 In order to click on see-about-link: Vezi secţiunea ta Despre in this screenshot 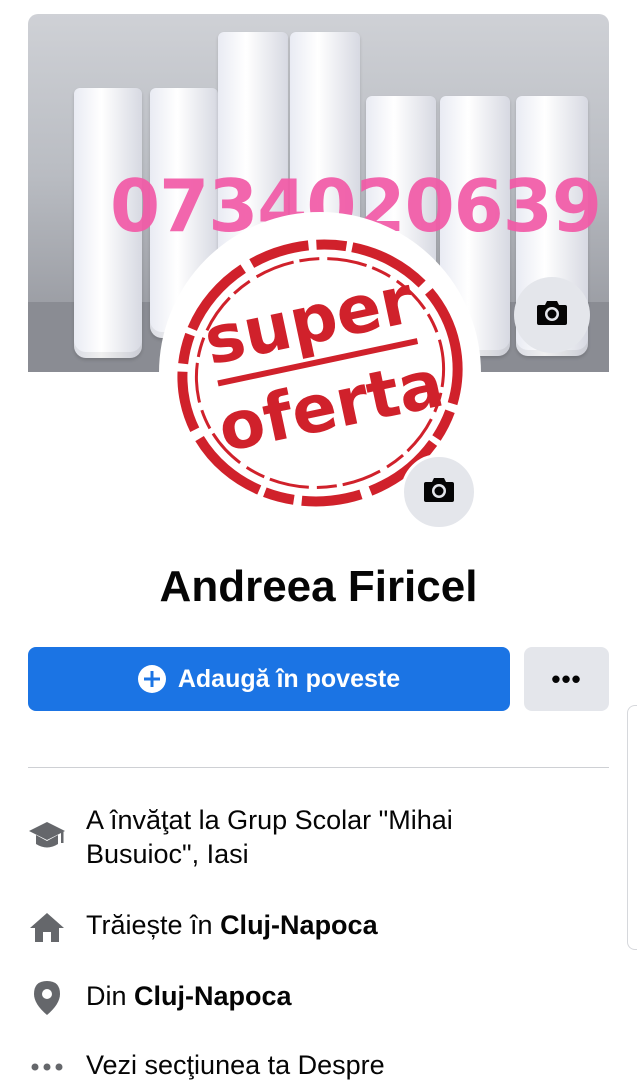, I will do `click(306, 1064)`.